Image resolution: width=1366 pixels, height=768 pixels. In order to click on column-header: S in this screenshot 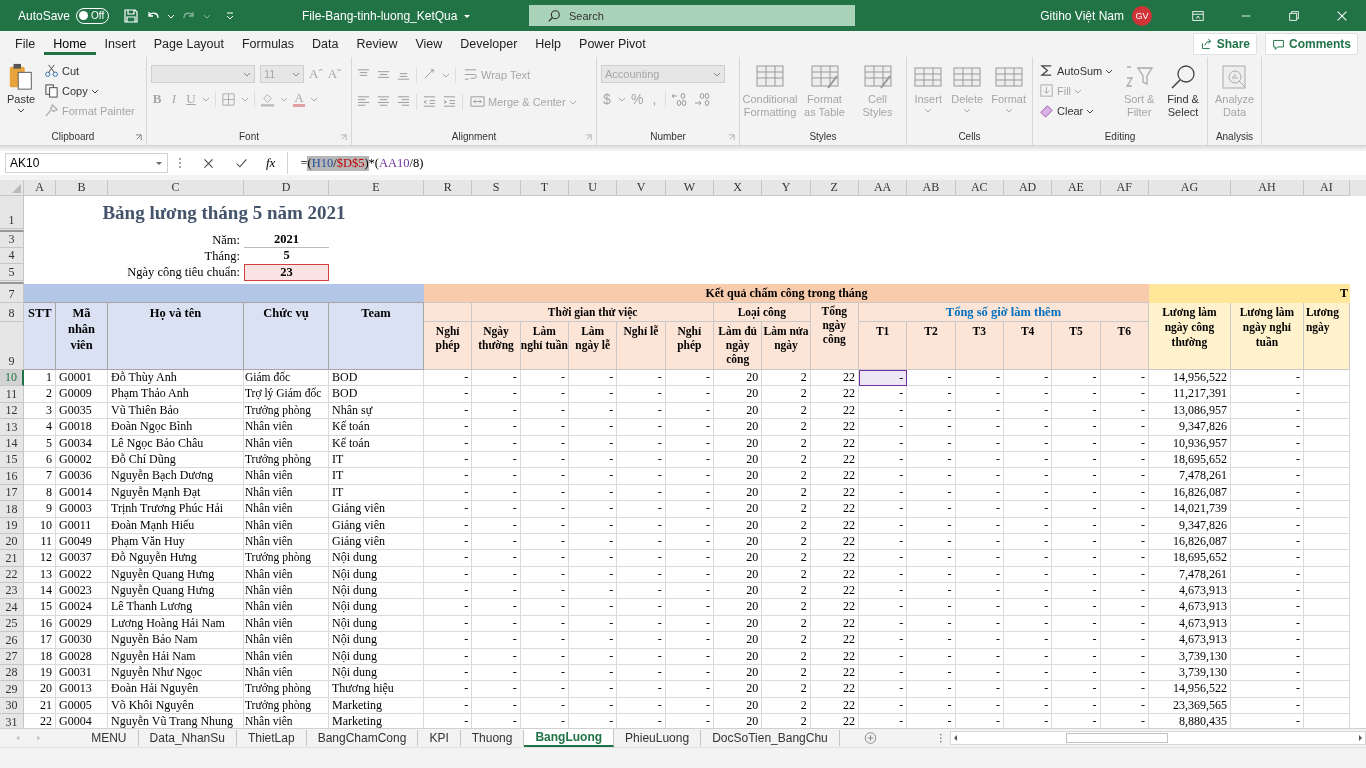, I will do `click(496, 188)`.